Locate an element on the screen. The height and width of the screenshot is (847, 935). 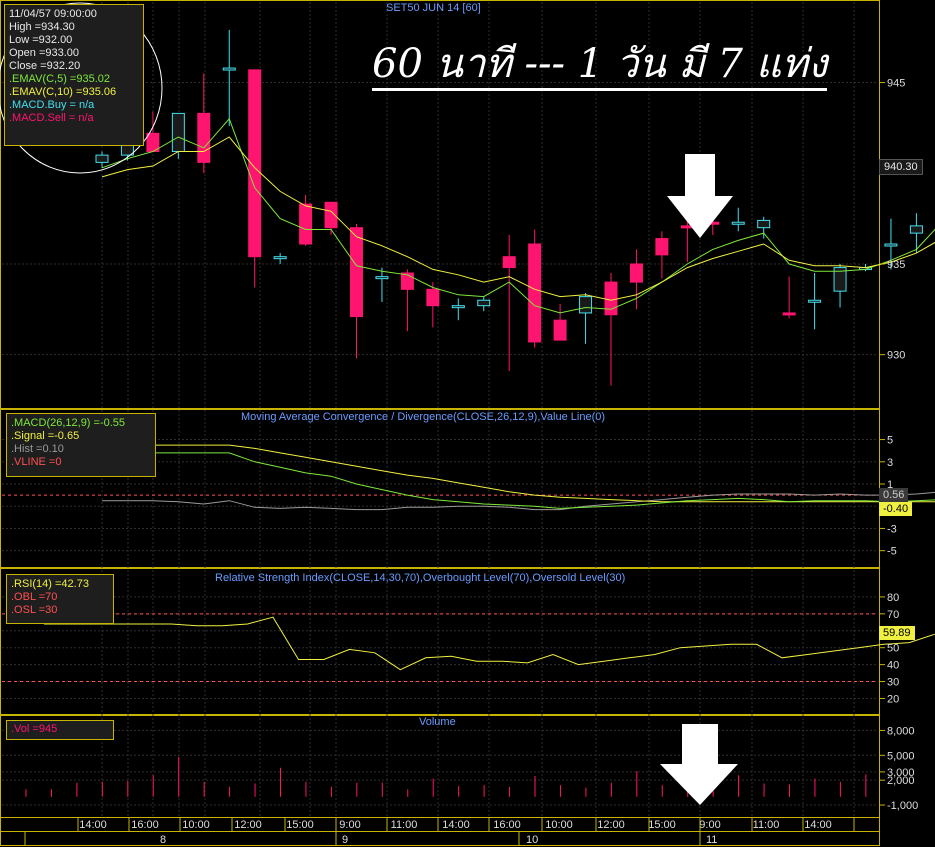
info-vol: .Vol =945 is located at coordinates (34, 729).